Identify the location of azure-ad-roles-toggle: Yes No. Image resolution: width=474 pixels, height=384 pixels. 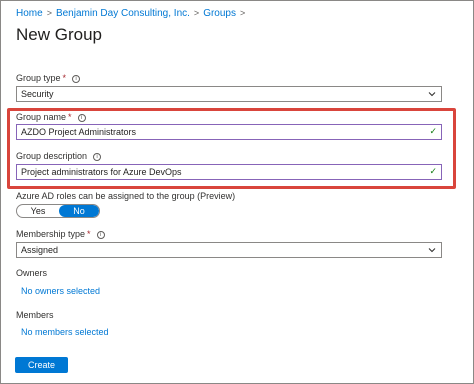
(58, 211).